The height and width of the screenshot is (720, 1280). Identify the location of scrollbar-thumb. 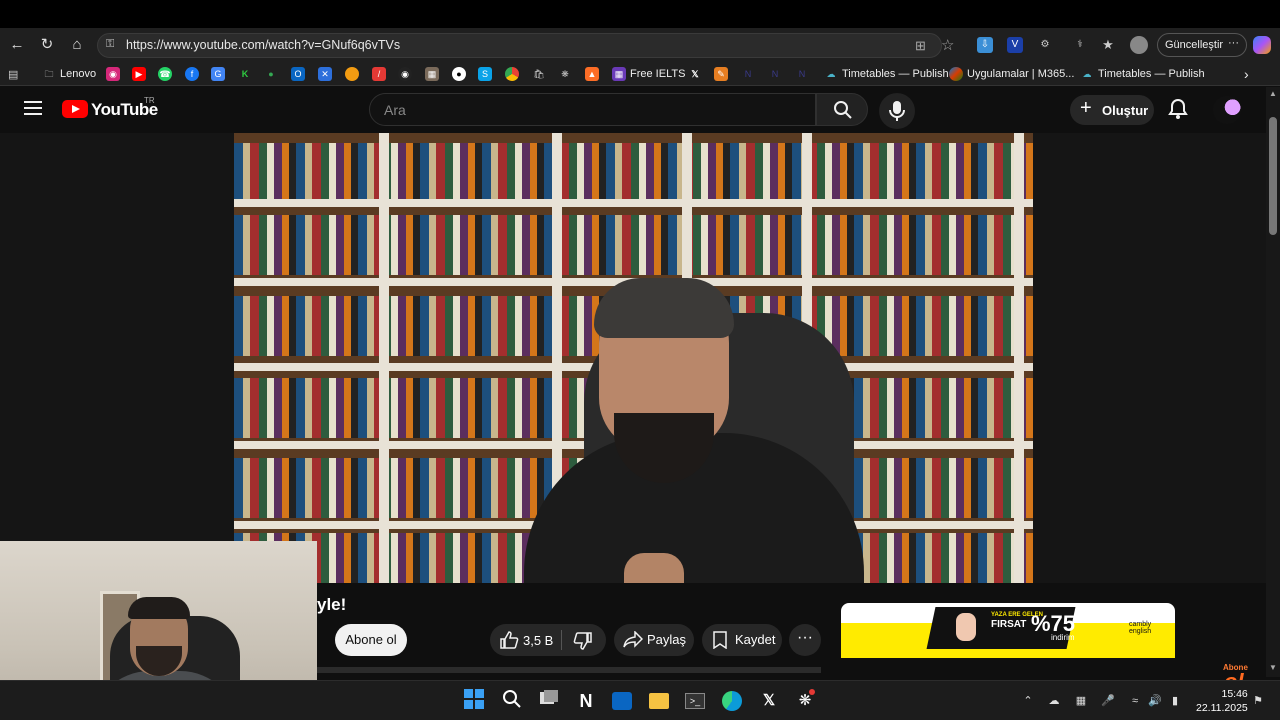
(1273, 176).